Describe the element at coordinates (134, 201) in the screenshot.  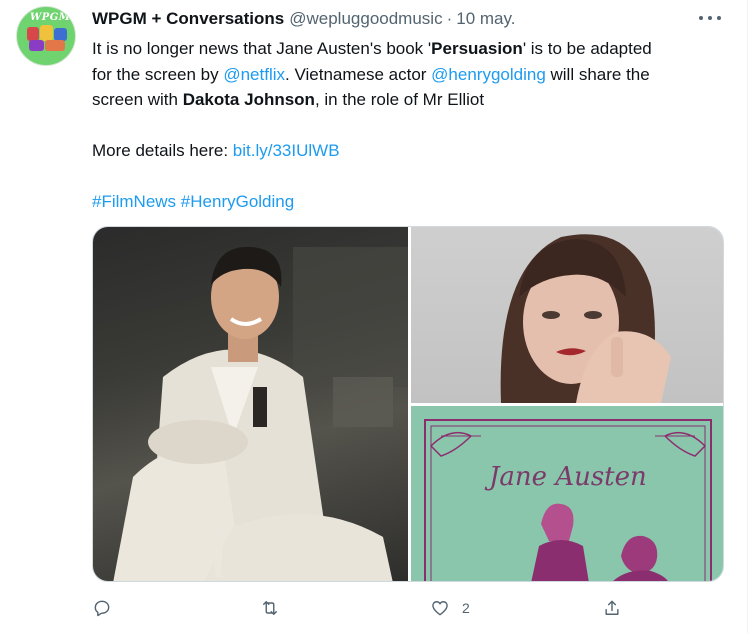
I see `hashtag-filmnews: #FilmNews` at that location.